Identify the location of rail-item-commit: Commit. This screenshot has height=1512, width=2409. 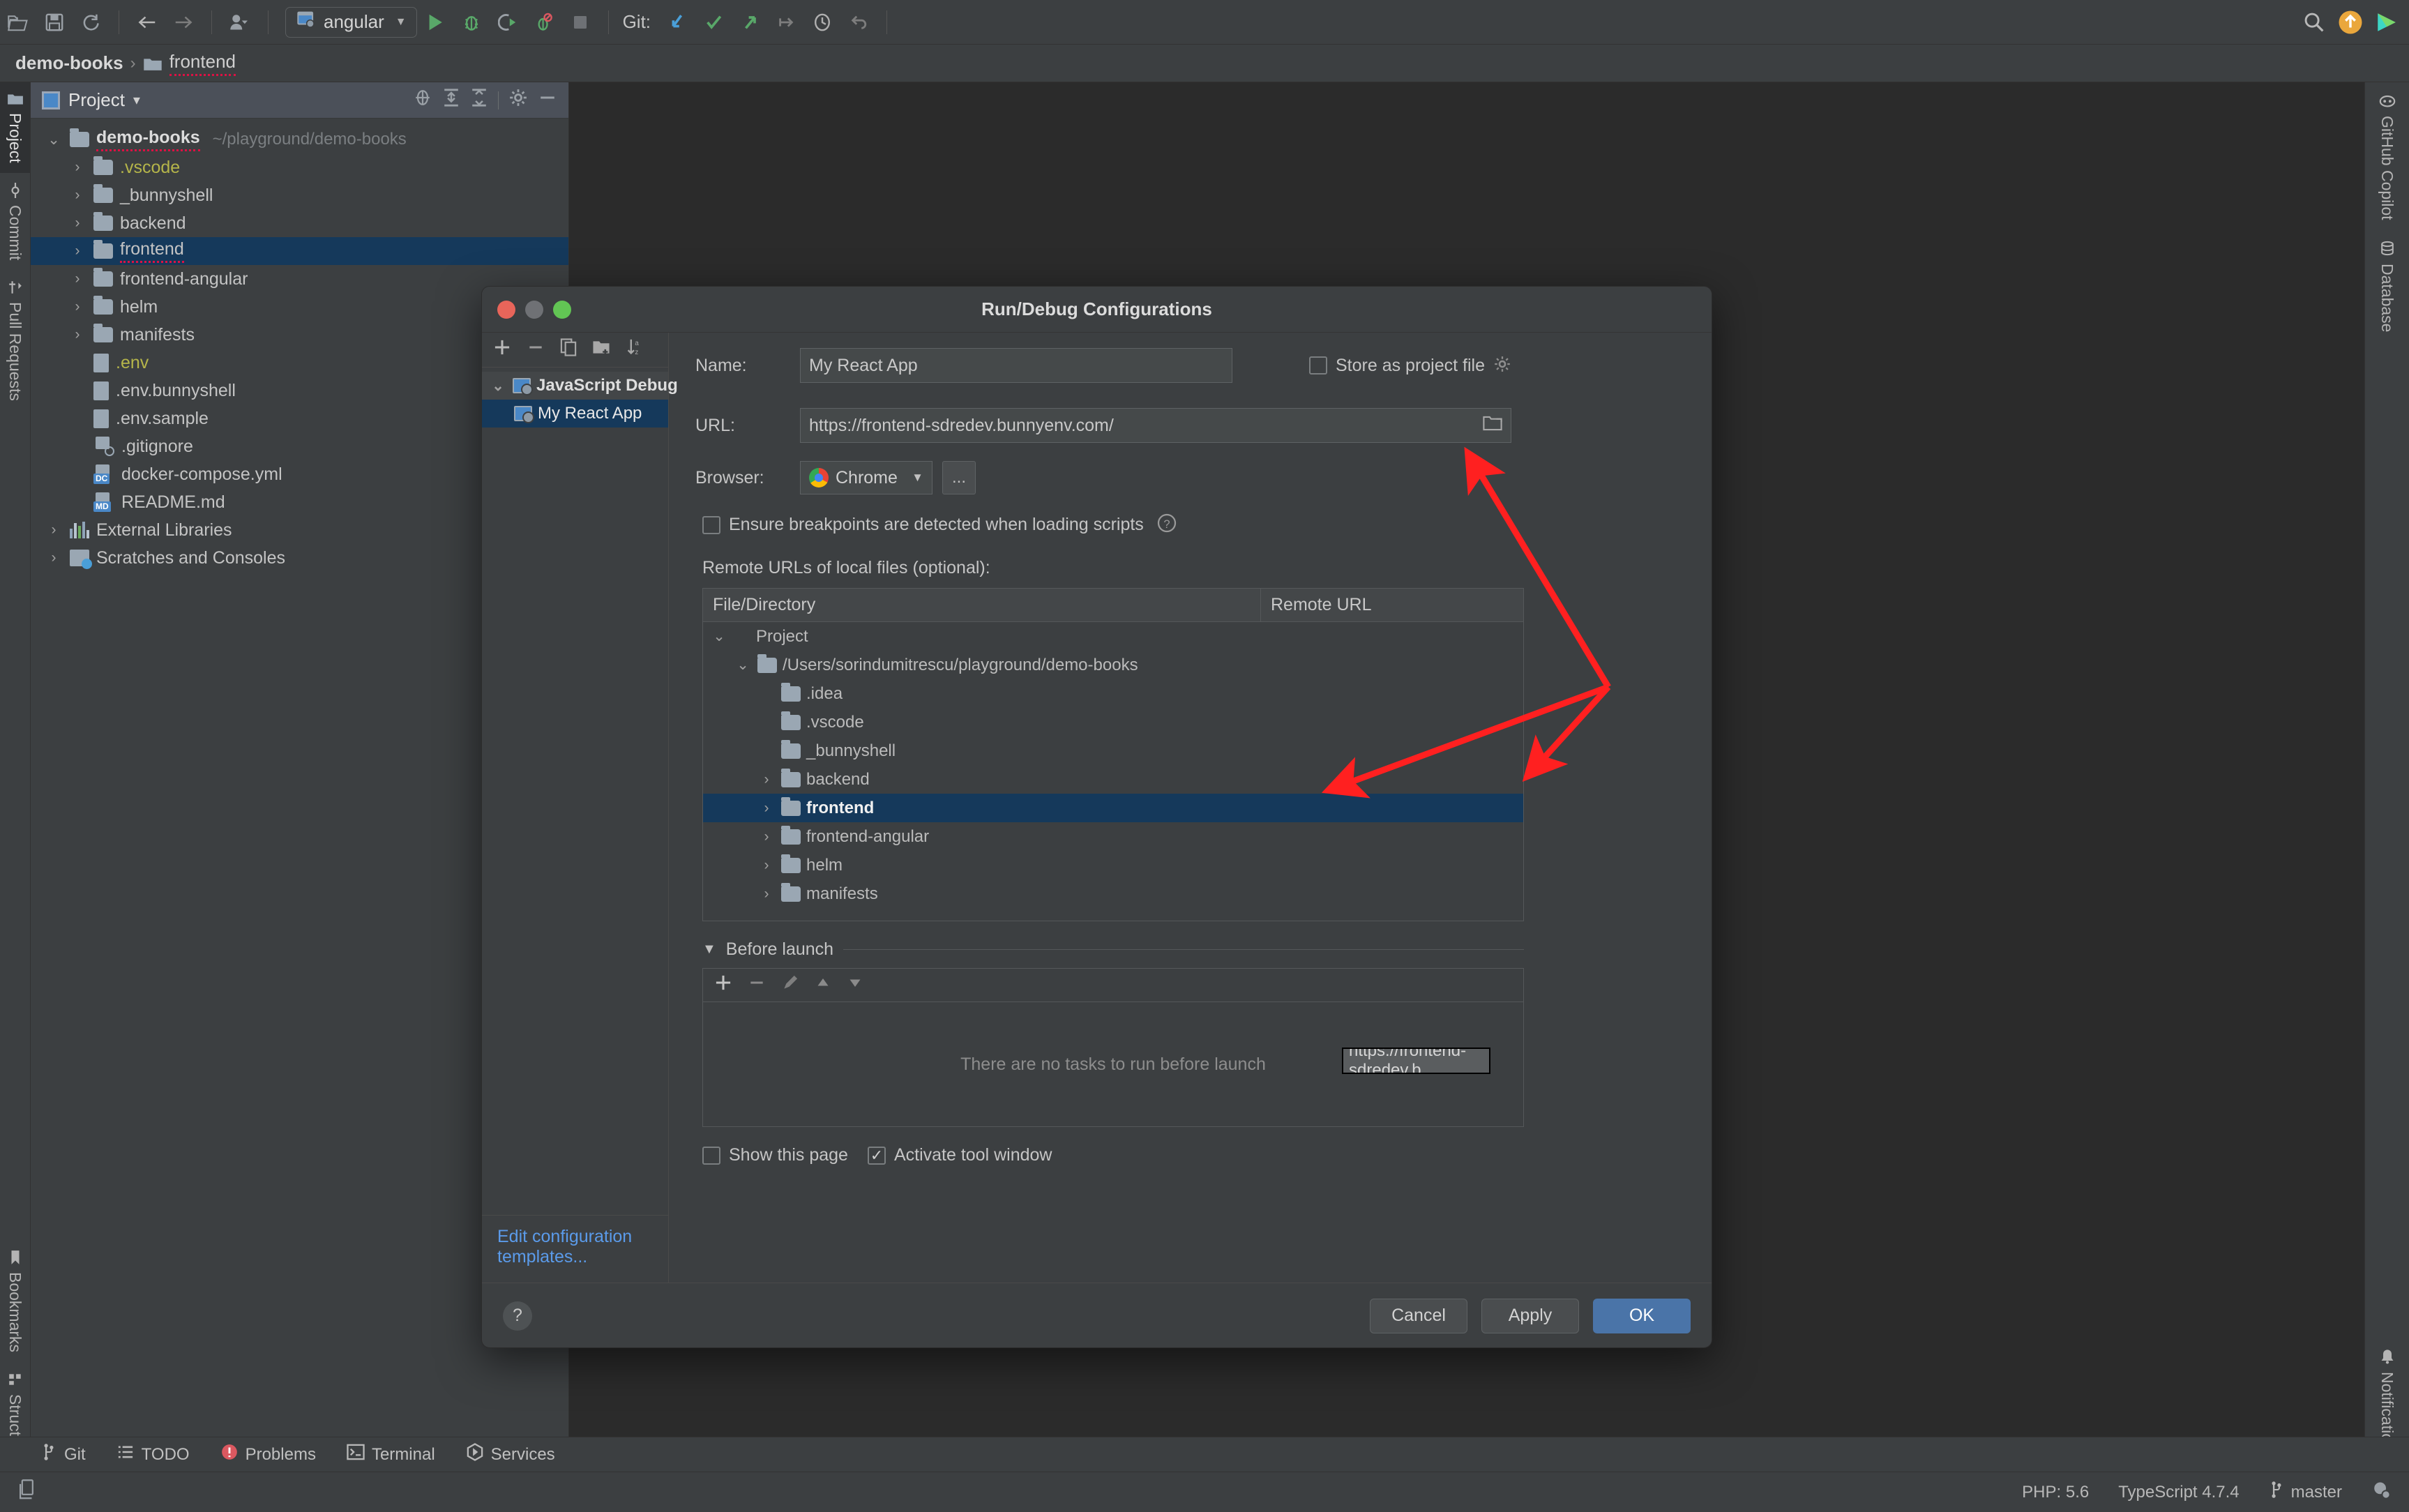
(15, 221).